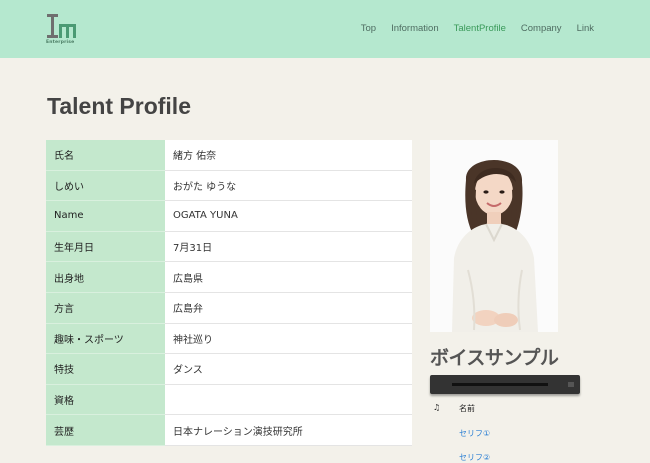 Image resolution: width=650 pixels, height=463 pixels. Describe the element at coordinates (288, 400) in the screenshot. I see `row-value` at that location.